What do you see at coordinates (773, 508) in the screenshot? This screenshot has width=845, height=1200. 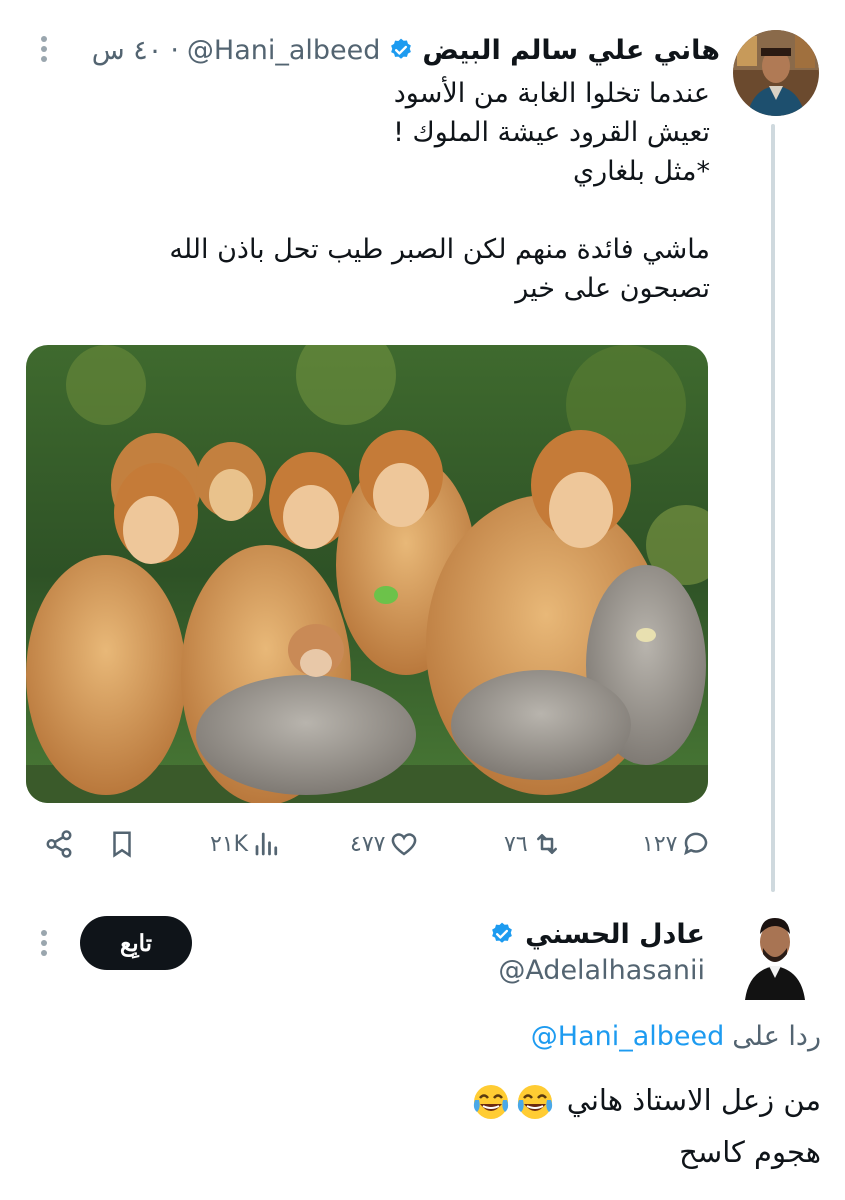 I see `thread-line` at bounding box center [773, 508].